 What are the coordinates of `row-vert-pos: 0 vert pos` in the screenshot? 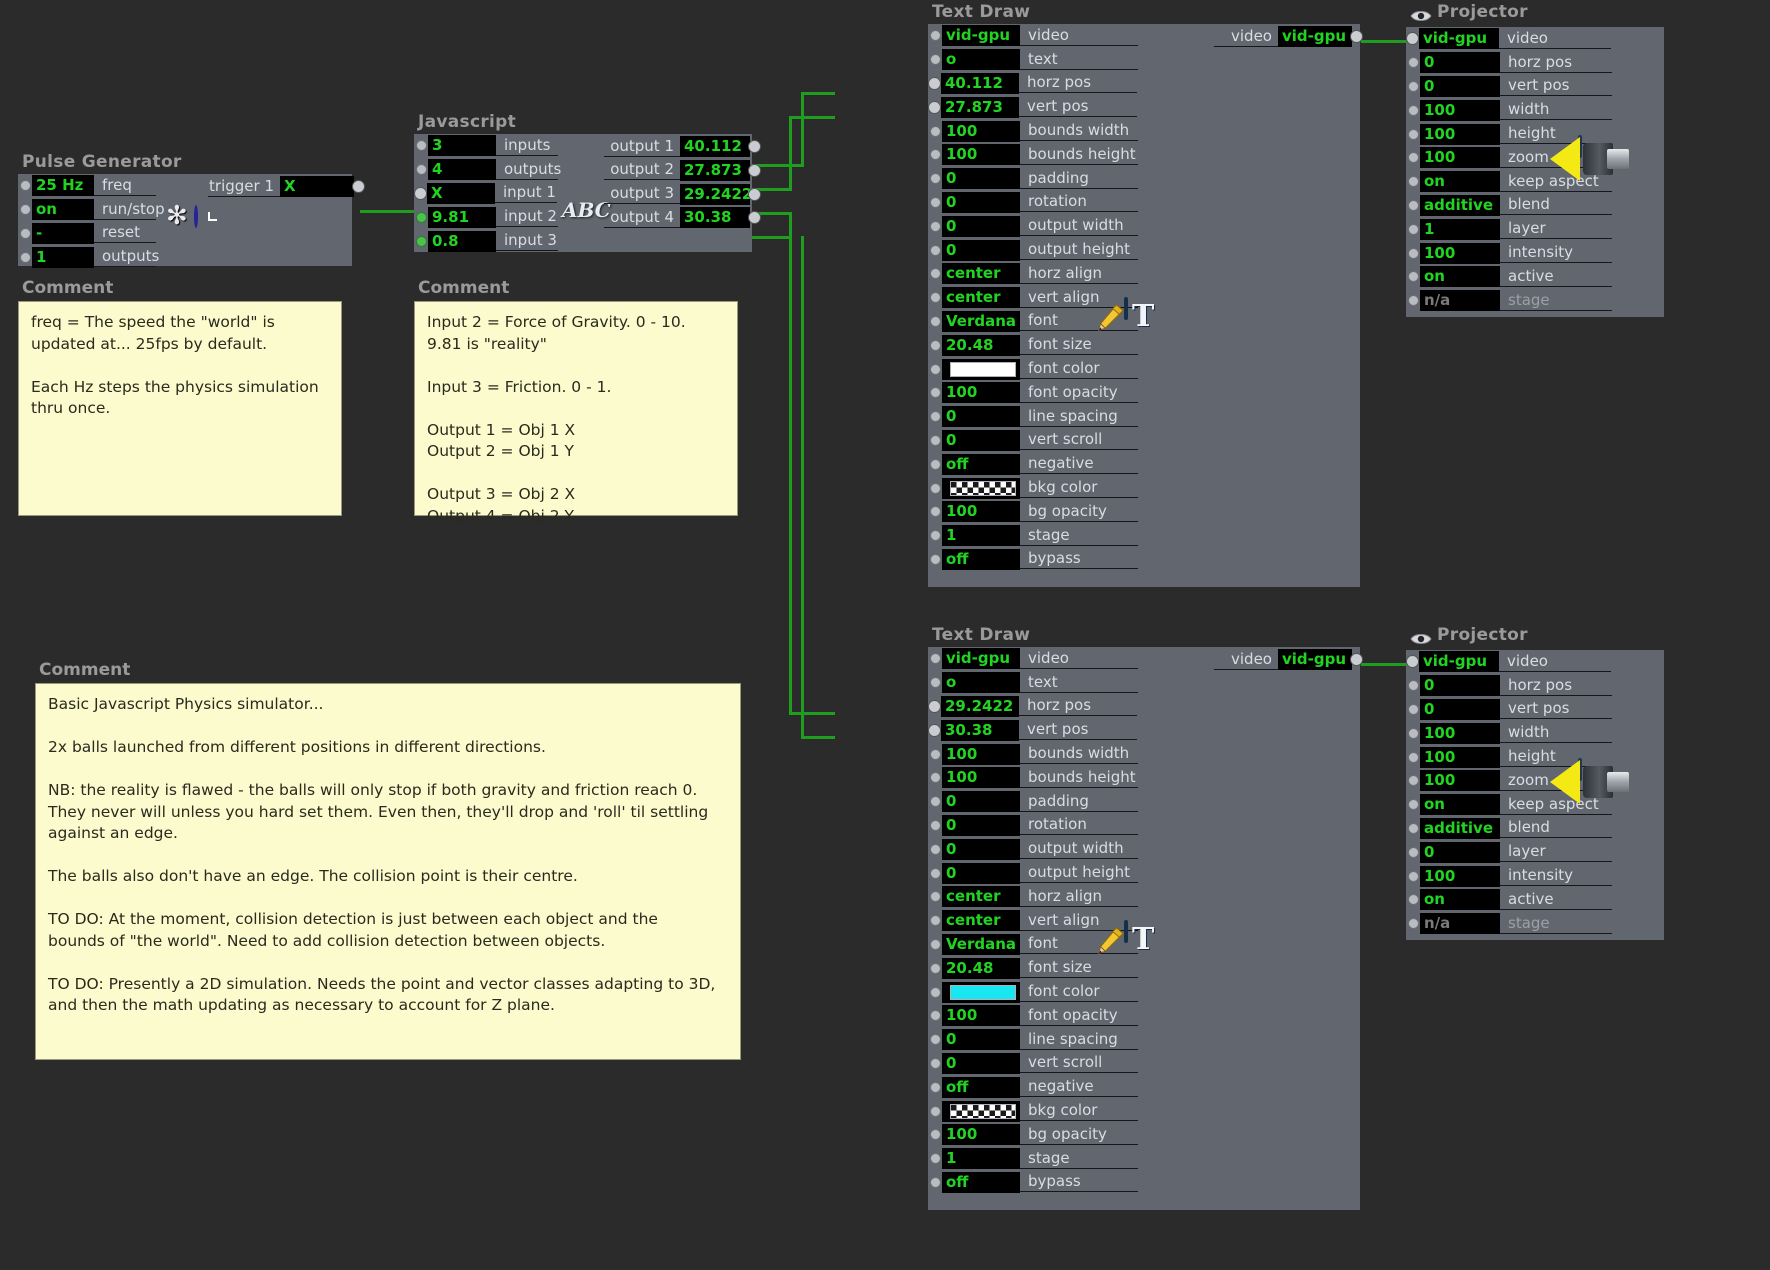 It's located at (1535, 87).